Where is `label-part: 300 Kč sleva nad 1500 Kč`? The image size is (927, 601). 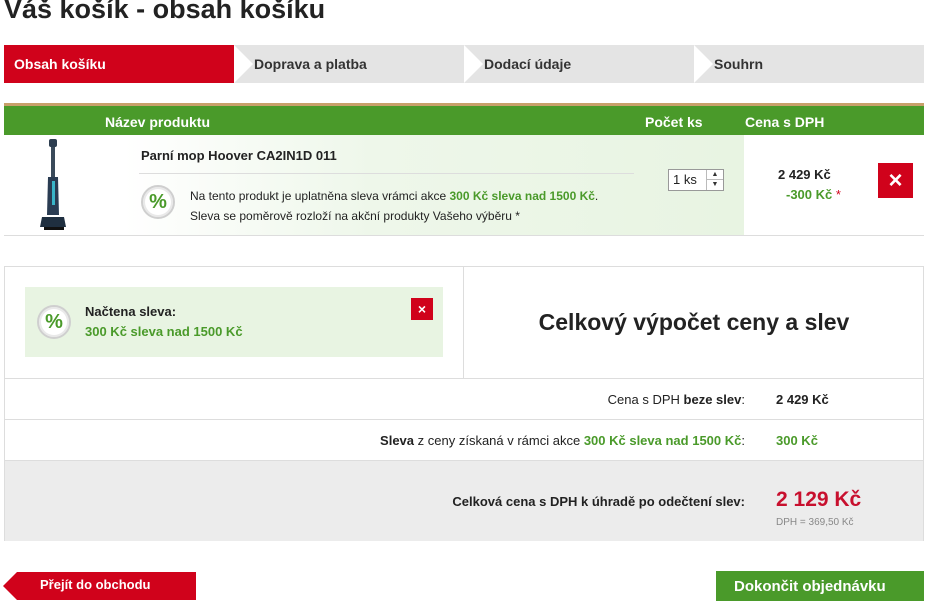 label-part: 300 Kč sleva nad 1500 Kč is located at coordinates (662, 440).